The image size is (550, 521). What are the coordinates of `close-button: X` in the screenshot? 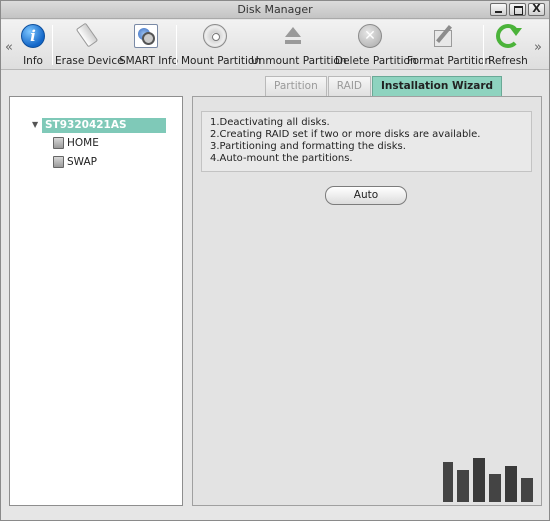 It's located at (536, 9).